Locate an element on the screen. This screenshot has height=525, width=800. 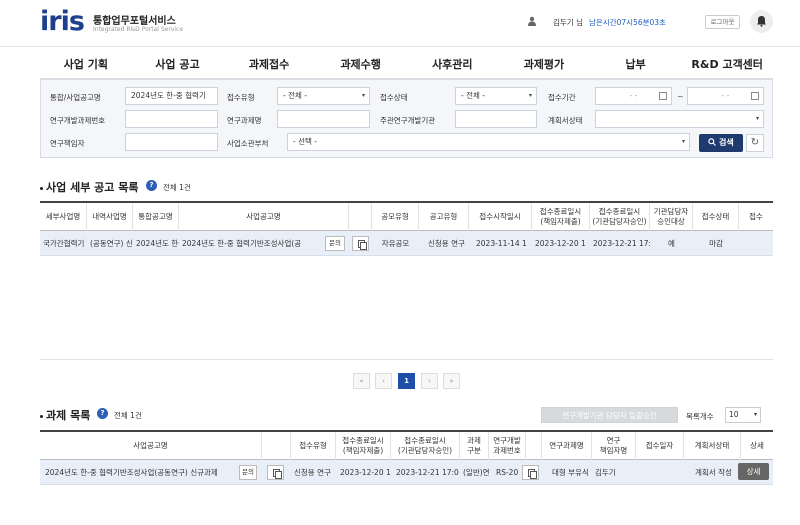
detail-button: 상세 is located at coordinates (753, 471).